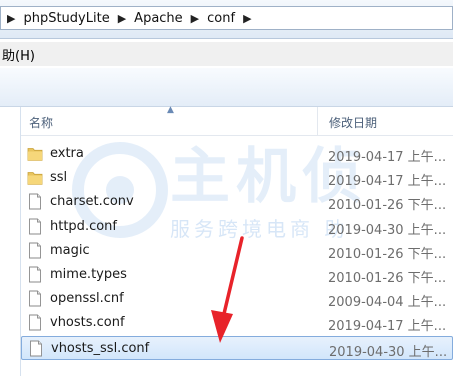  I want to click on column-header-name: 名称, so click(41, 122).